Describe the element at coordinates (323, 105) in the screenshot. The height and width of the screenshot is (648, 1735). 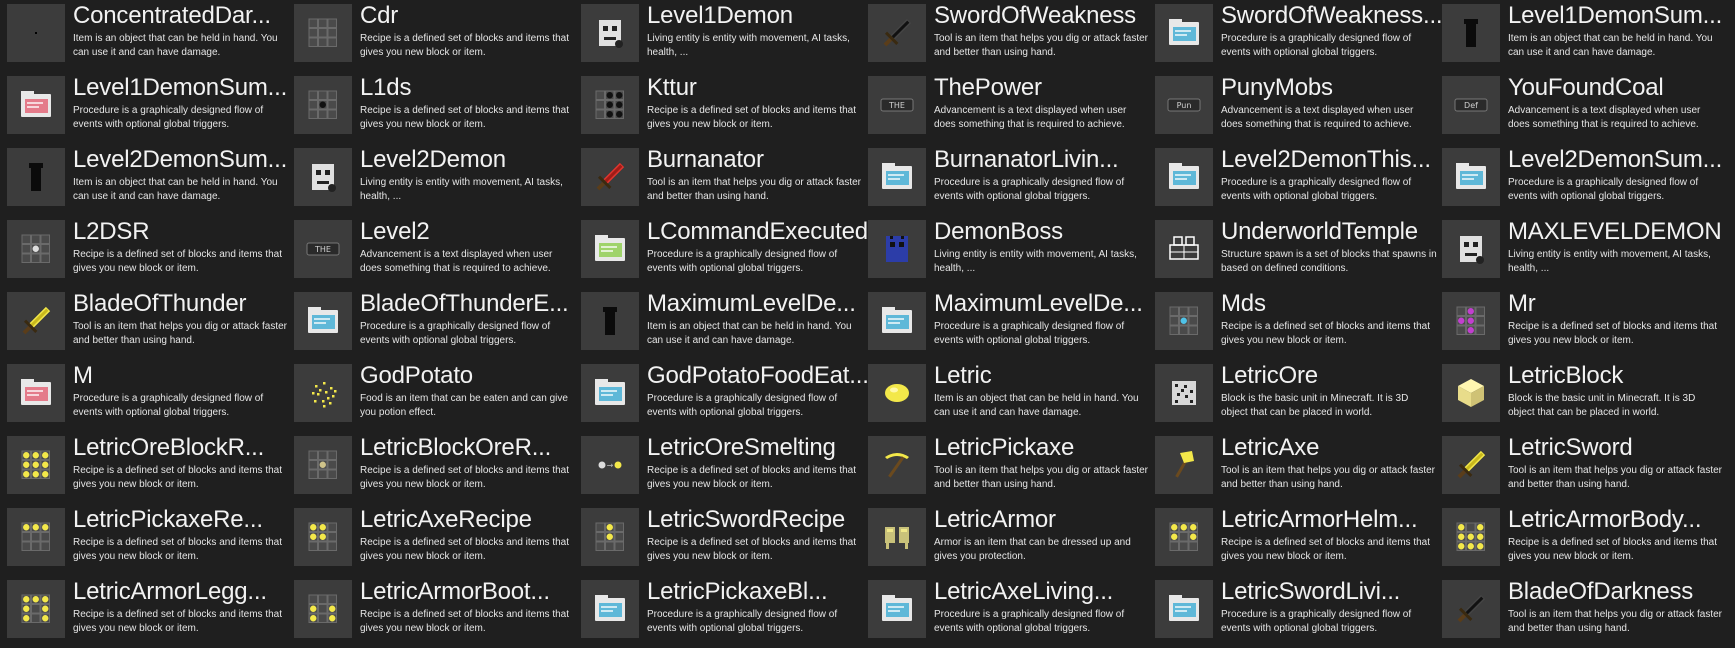
I see `recipe-grid-dot-icon` at that location.